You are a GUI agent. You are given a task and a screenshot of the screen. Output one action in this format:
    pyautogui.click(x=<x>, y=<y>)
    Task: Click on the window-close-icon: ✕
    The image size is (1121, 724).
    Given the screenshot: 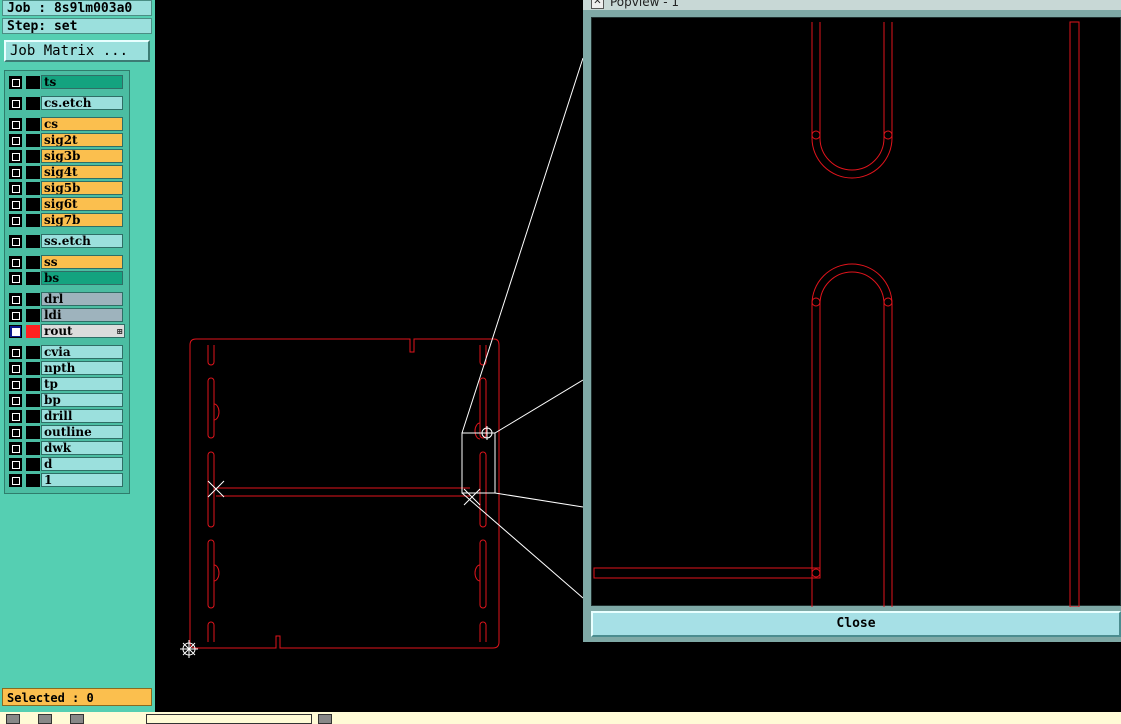 What is the action you would take?
    pyautogui.click(x=597, y=4)
    